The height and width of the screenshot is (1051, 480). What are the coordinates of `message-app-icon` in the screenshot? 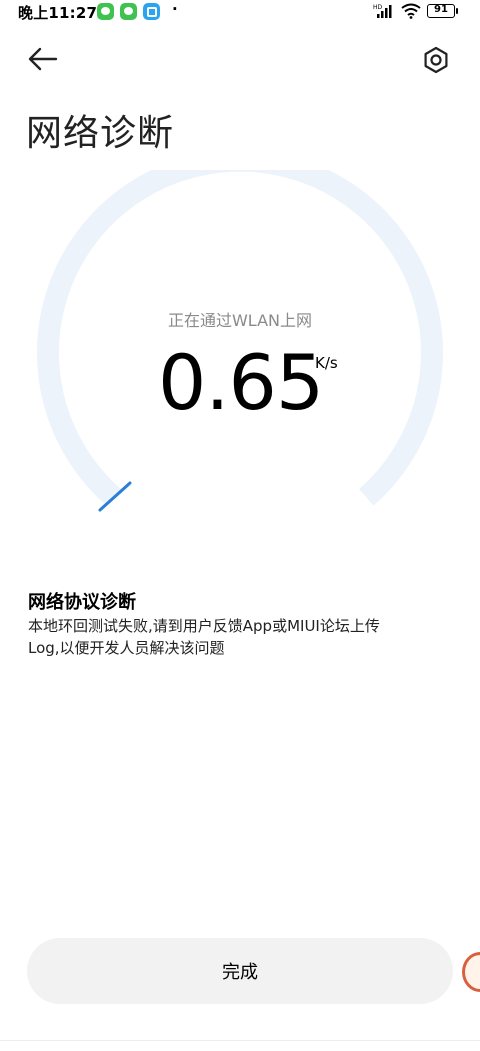 It's located at (151, 11).